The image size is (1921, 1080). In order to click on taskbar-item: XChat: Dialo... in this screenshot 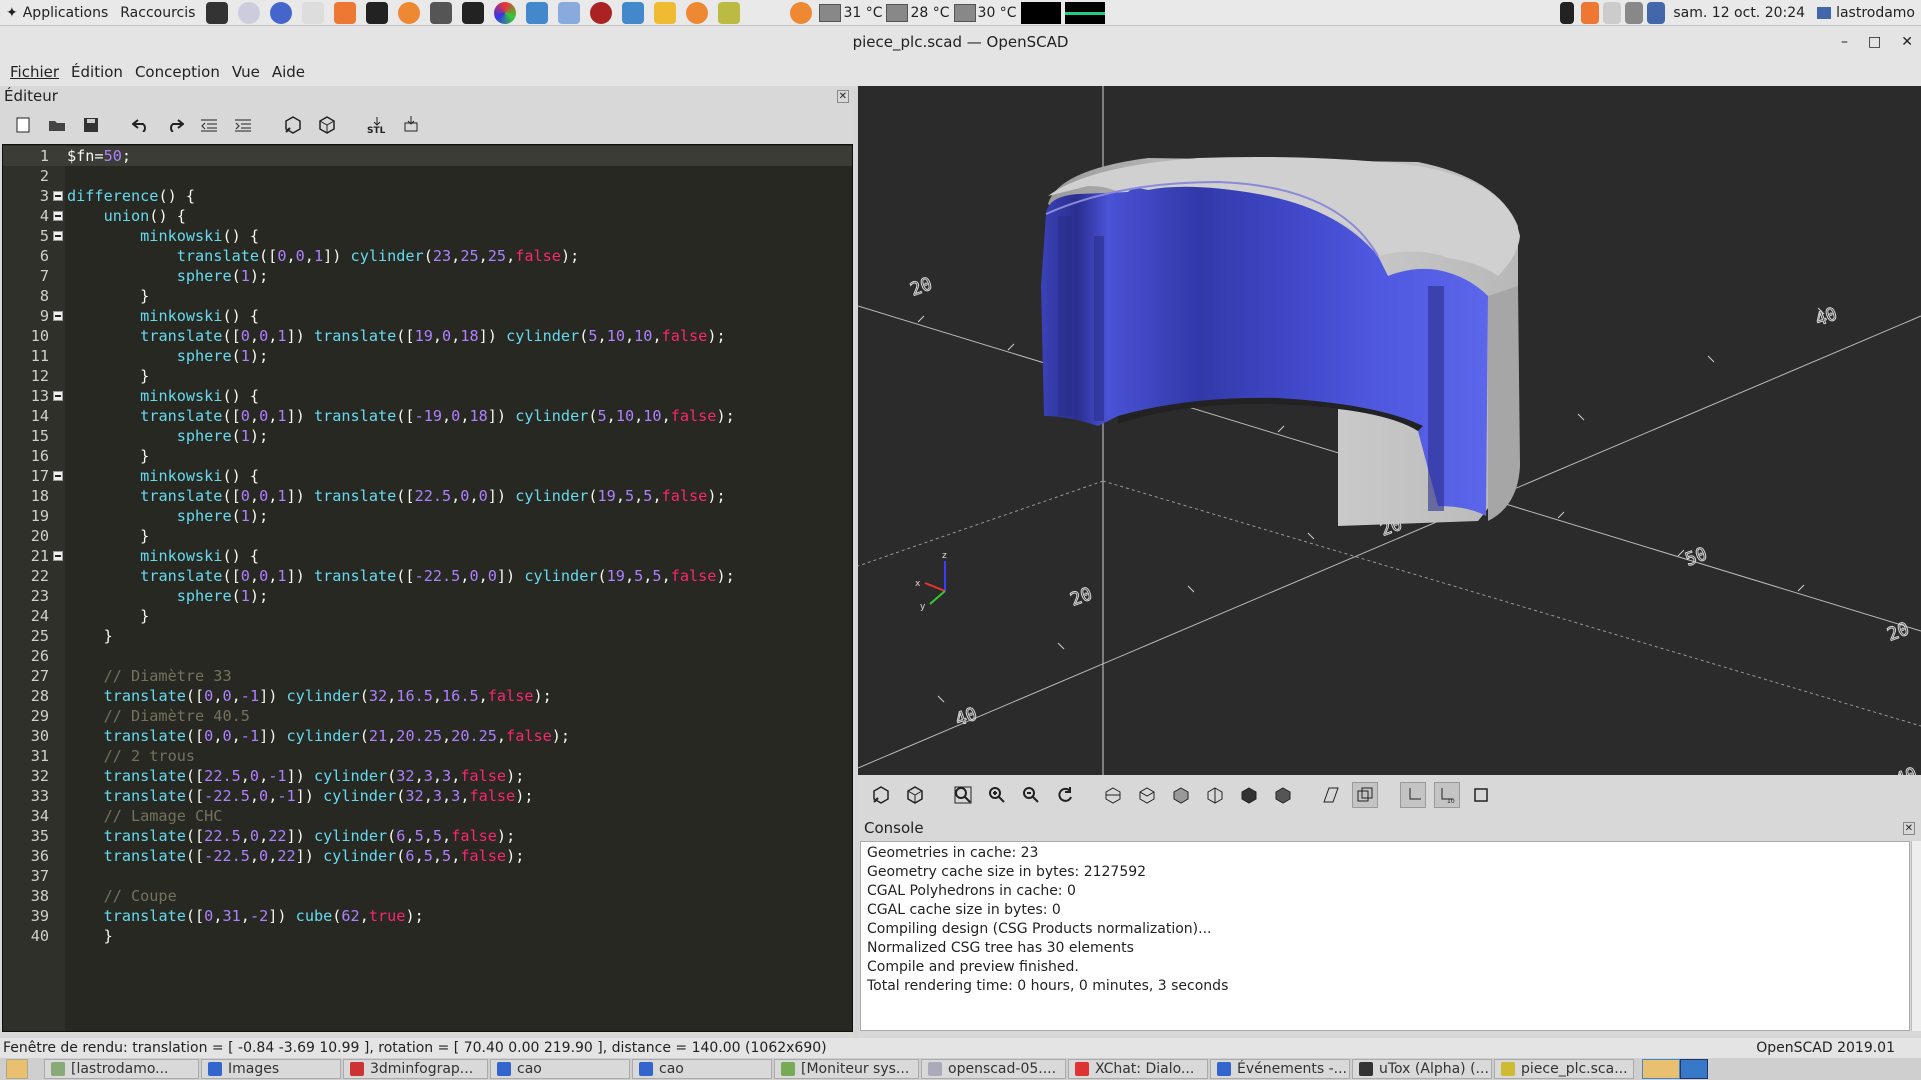, I will do `click(1138, 1069)`.